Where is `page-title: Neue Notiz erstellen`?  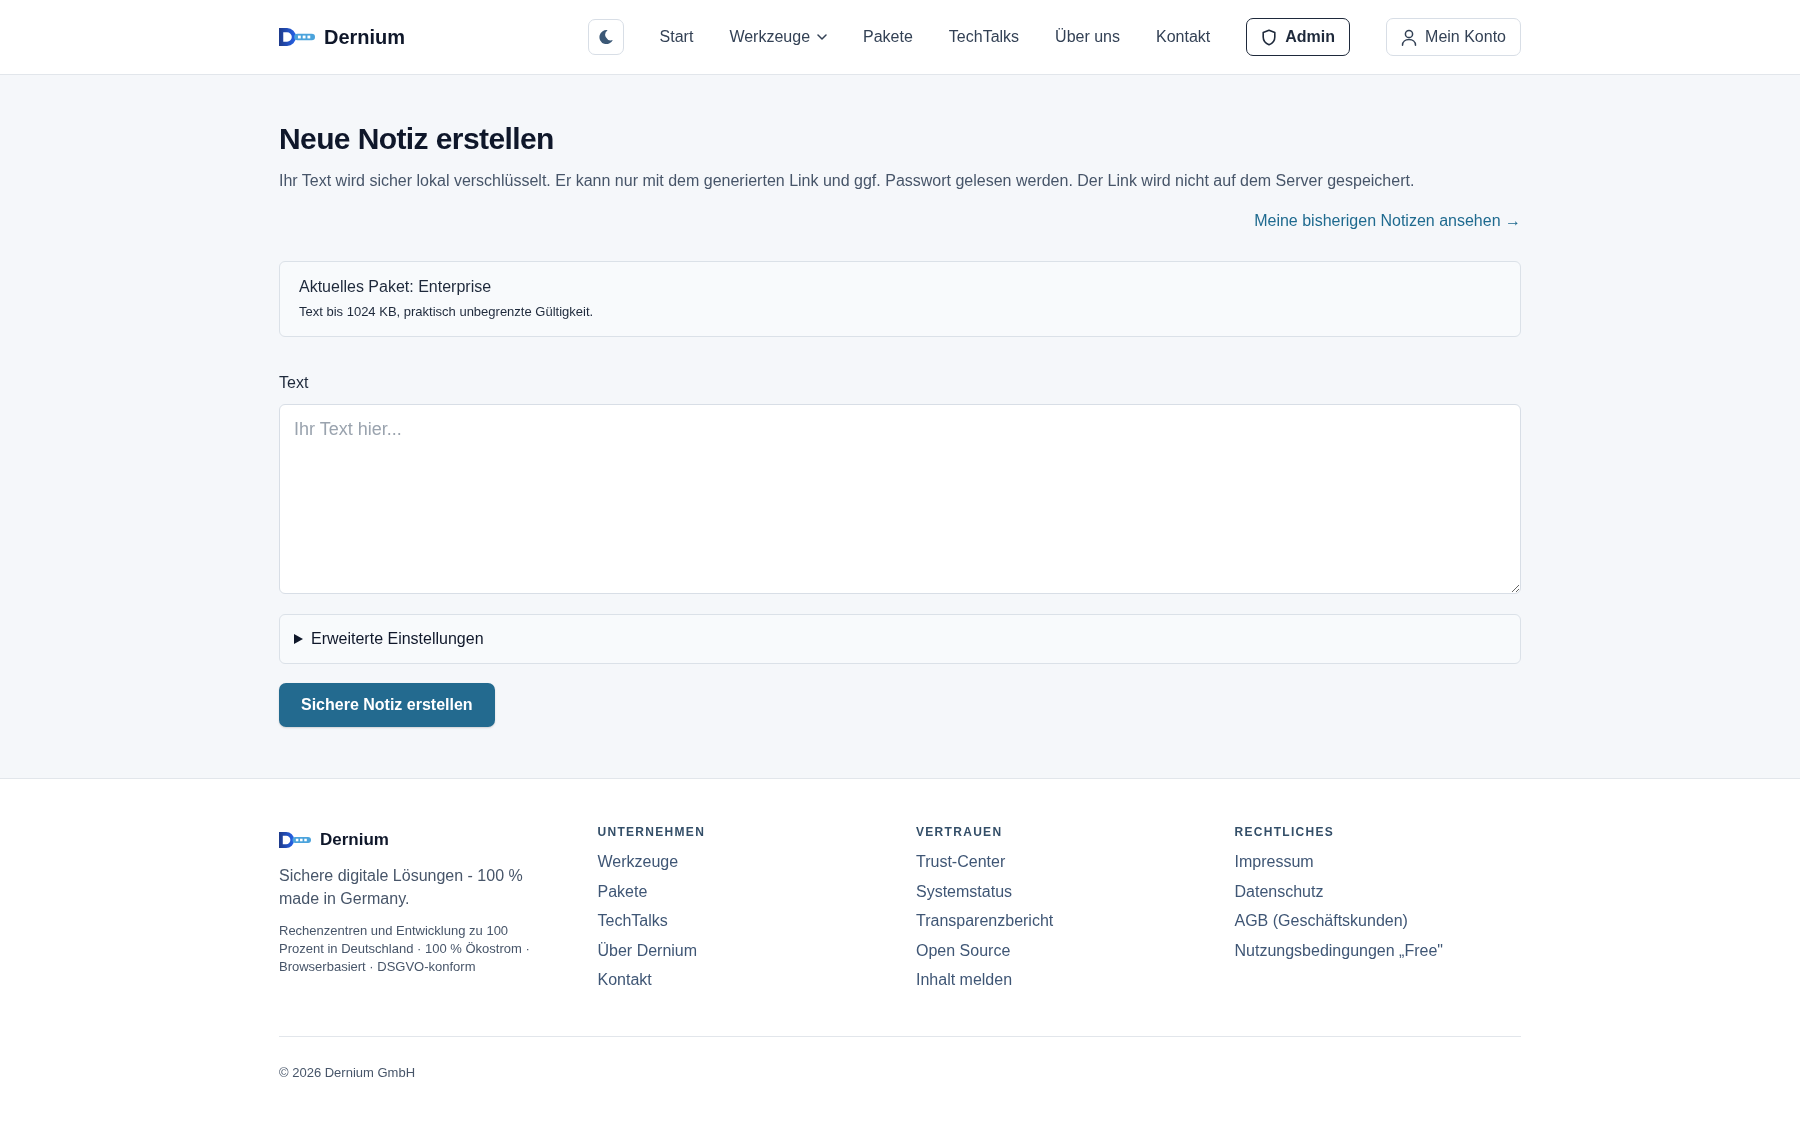
page-title: Neue Notiz erstellen is located at coordinates (417, 139).